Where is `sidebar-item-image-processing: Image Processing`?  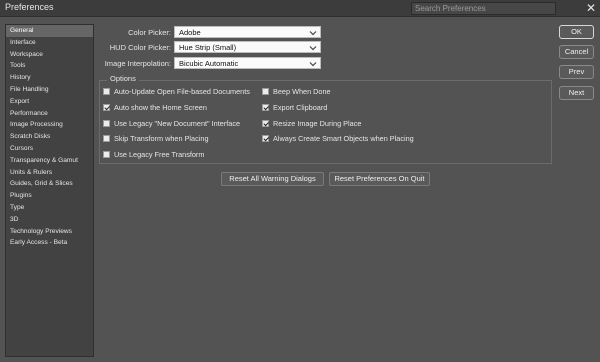 sidebar-item-image-processing: Image Processing is located at coordinates (49, 125).